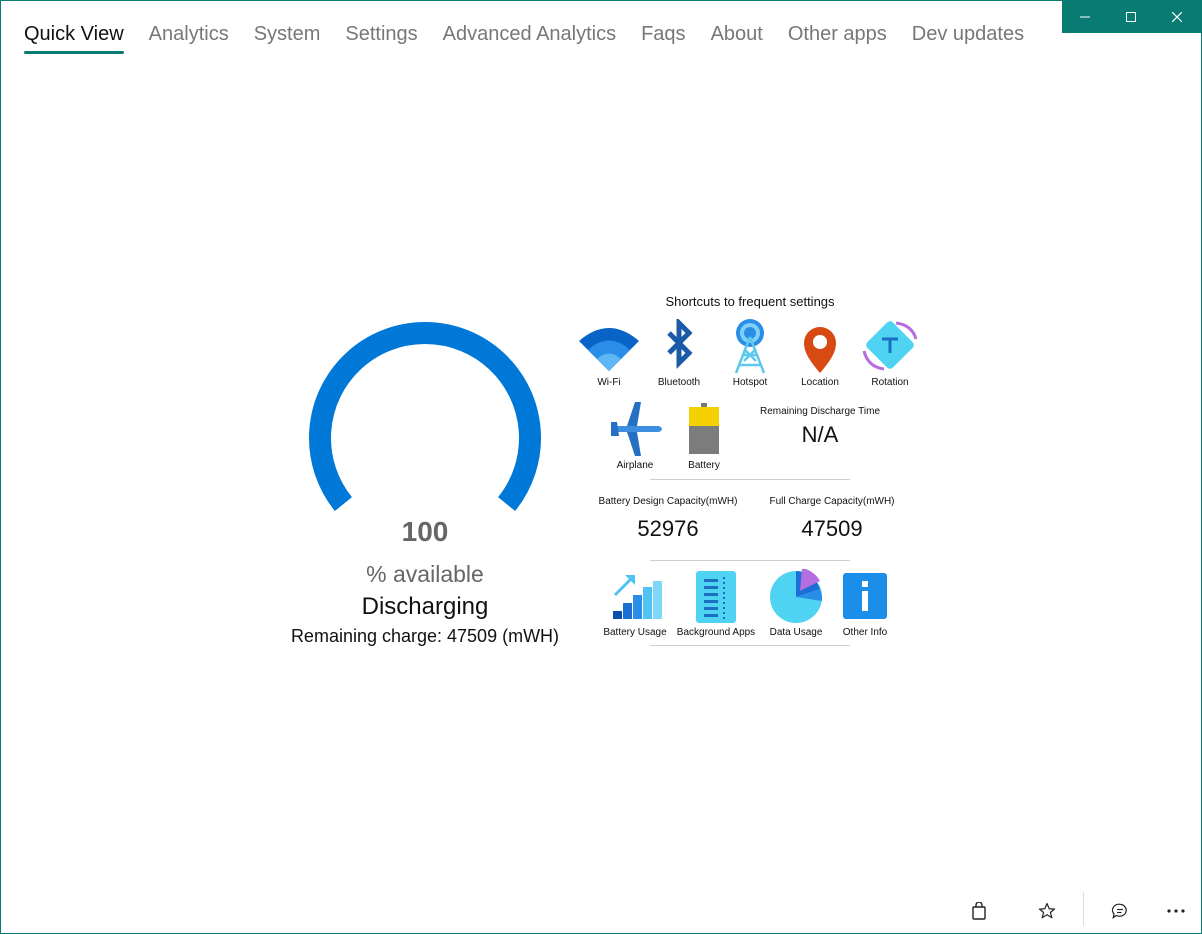 Image resolution: width=1202 pixels, height=934 pixels. I want to click on data-usage-shortcut: Data Usage, so click(796, 603).